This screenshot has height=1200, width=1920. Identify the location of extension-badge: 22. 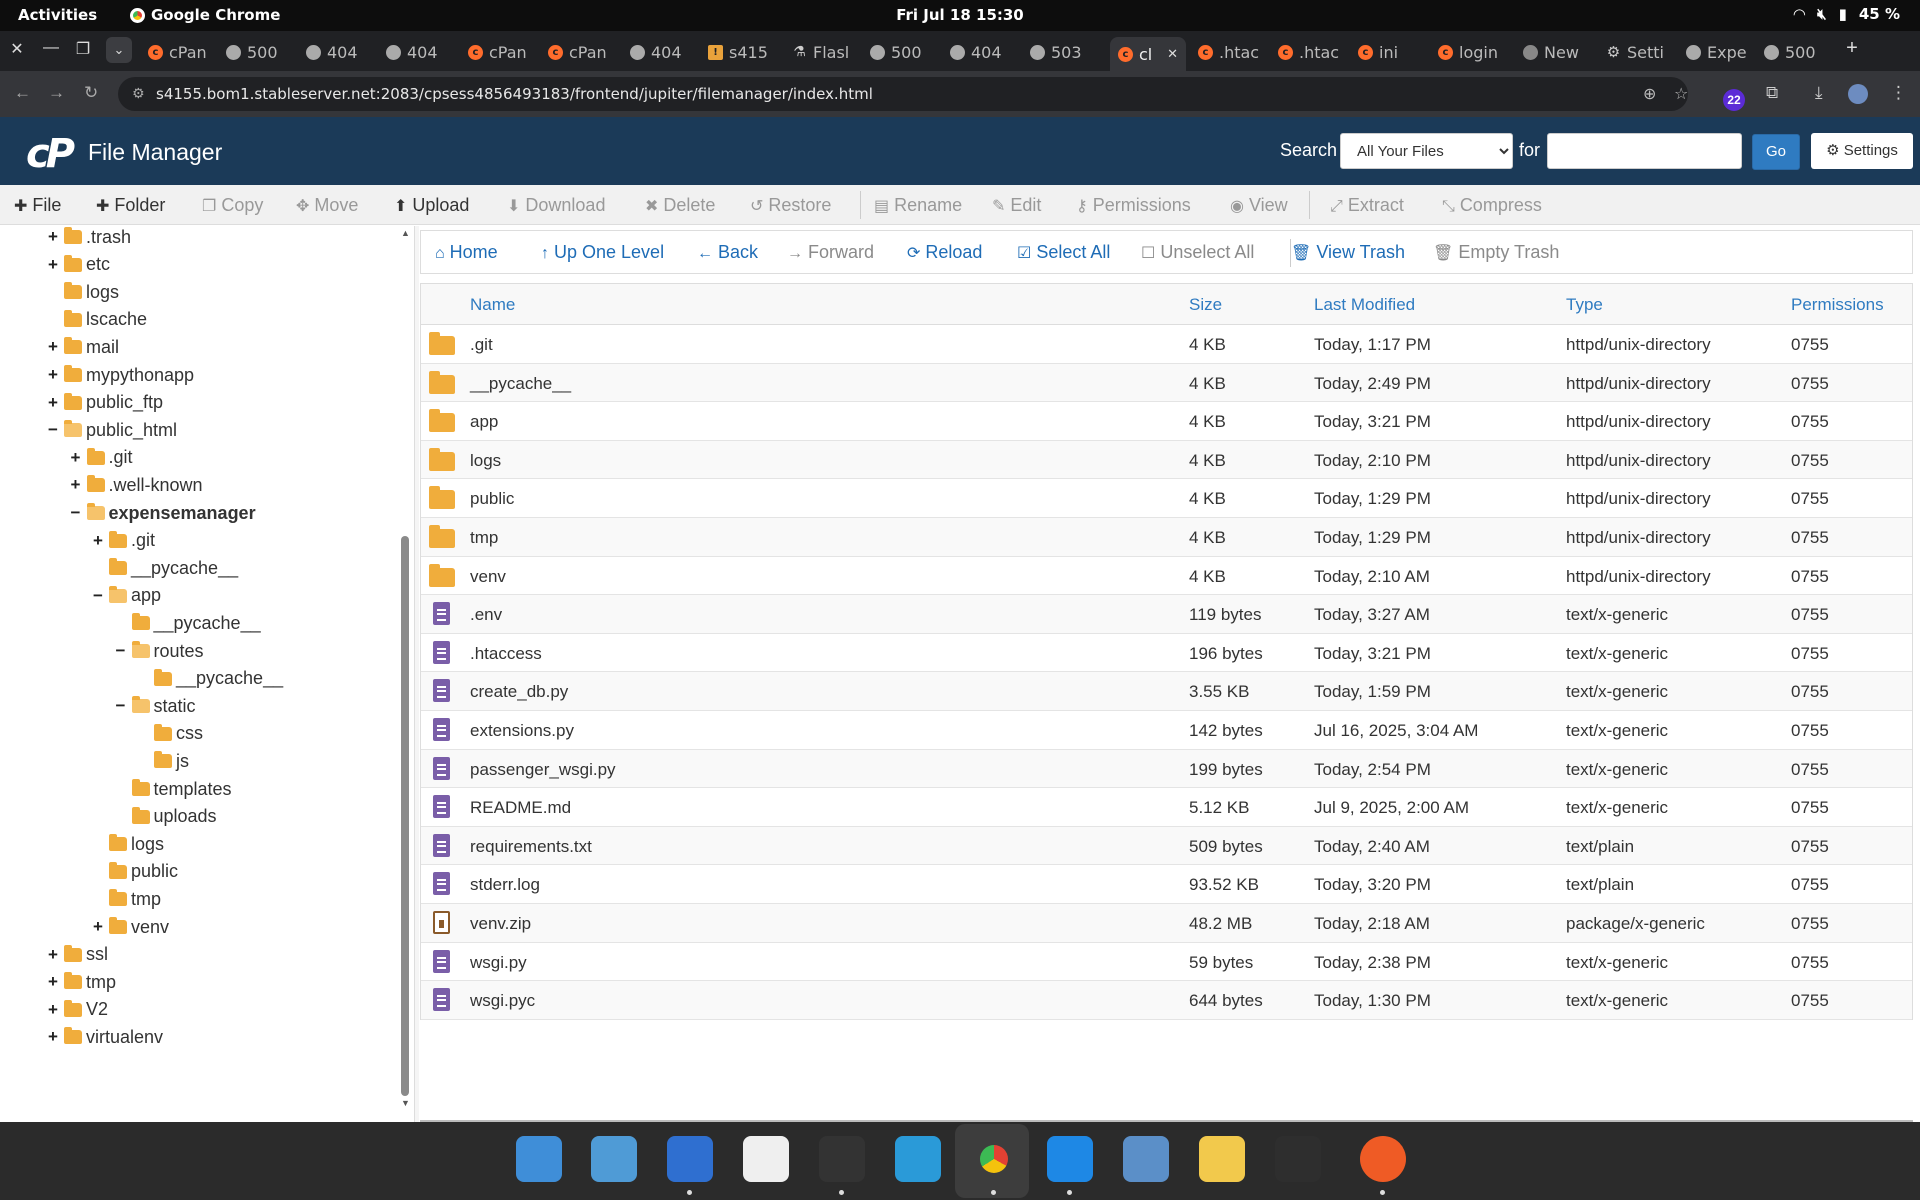
(1734, 100).